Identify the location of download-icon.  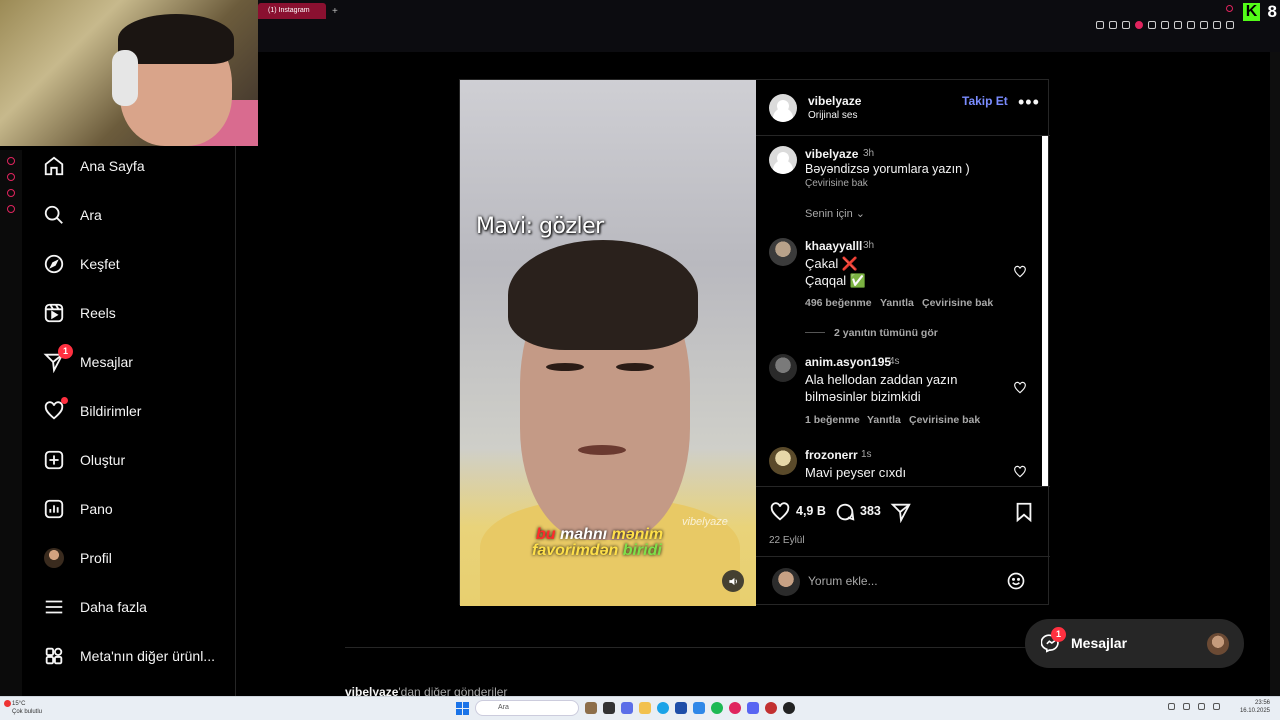
(1217, 25).